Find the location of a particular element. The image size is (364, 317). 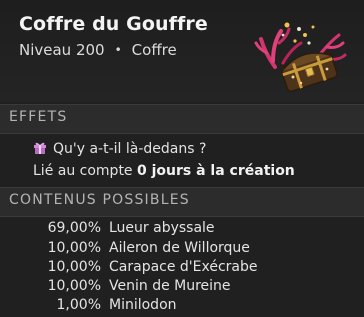

item-subtitle: Niveau 200 • Coffre is located at coordinates (98, 50).